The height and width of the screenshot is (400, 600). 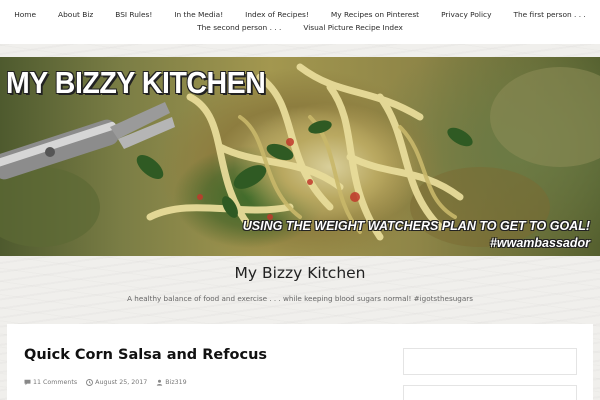 What do you see at coordinates (277, 14) in the screenshot?
I see `nav-link-index-of-recipes: Index of Recipes!` at bounding box center [277, 14].